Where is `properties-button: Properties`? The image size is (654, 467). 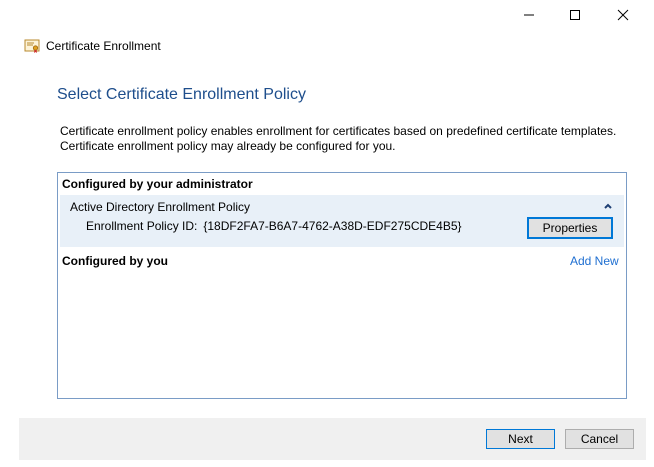
properties-button: Properties is located at coordinates (570, 228).